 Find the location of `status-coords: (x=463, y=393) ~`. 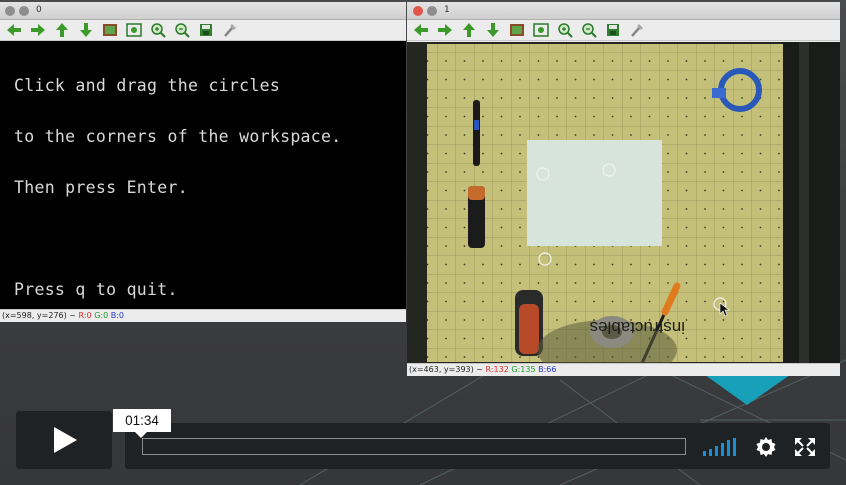

status-coords: (x=463, y=393) ~ is located at coordinates (446, 369).